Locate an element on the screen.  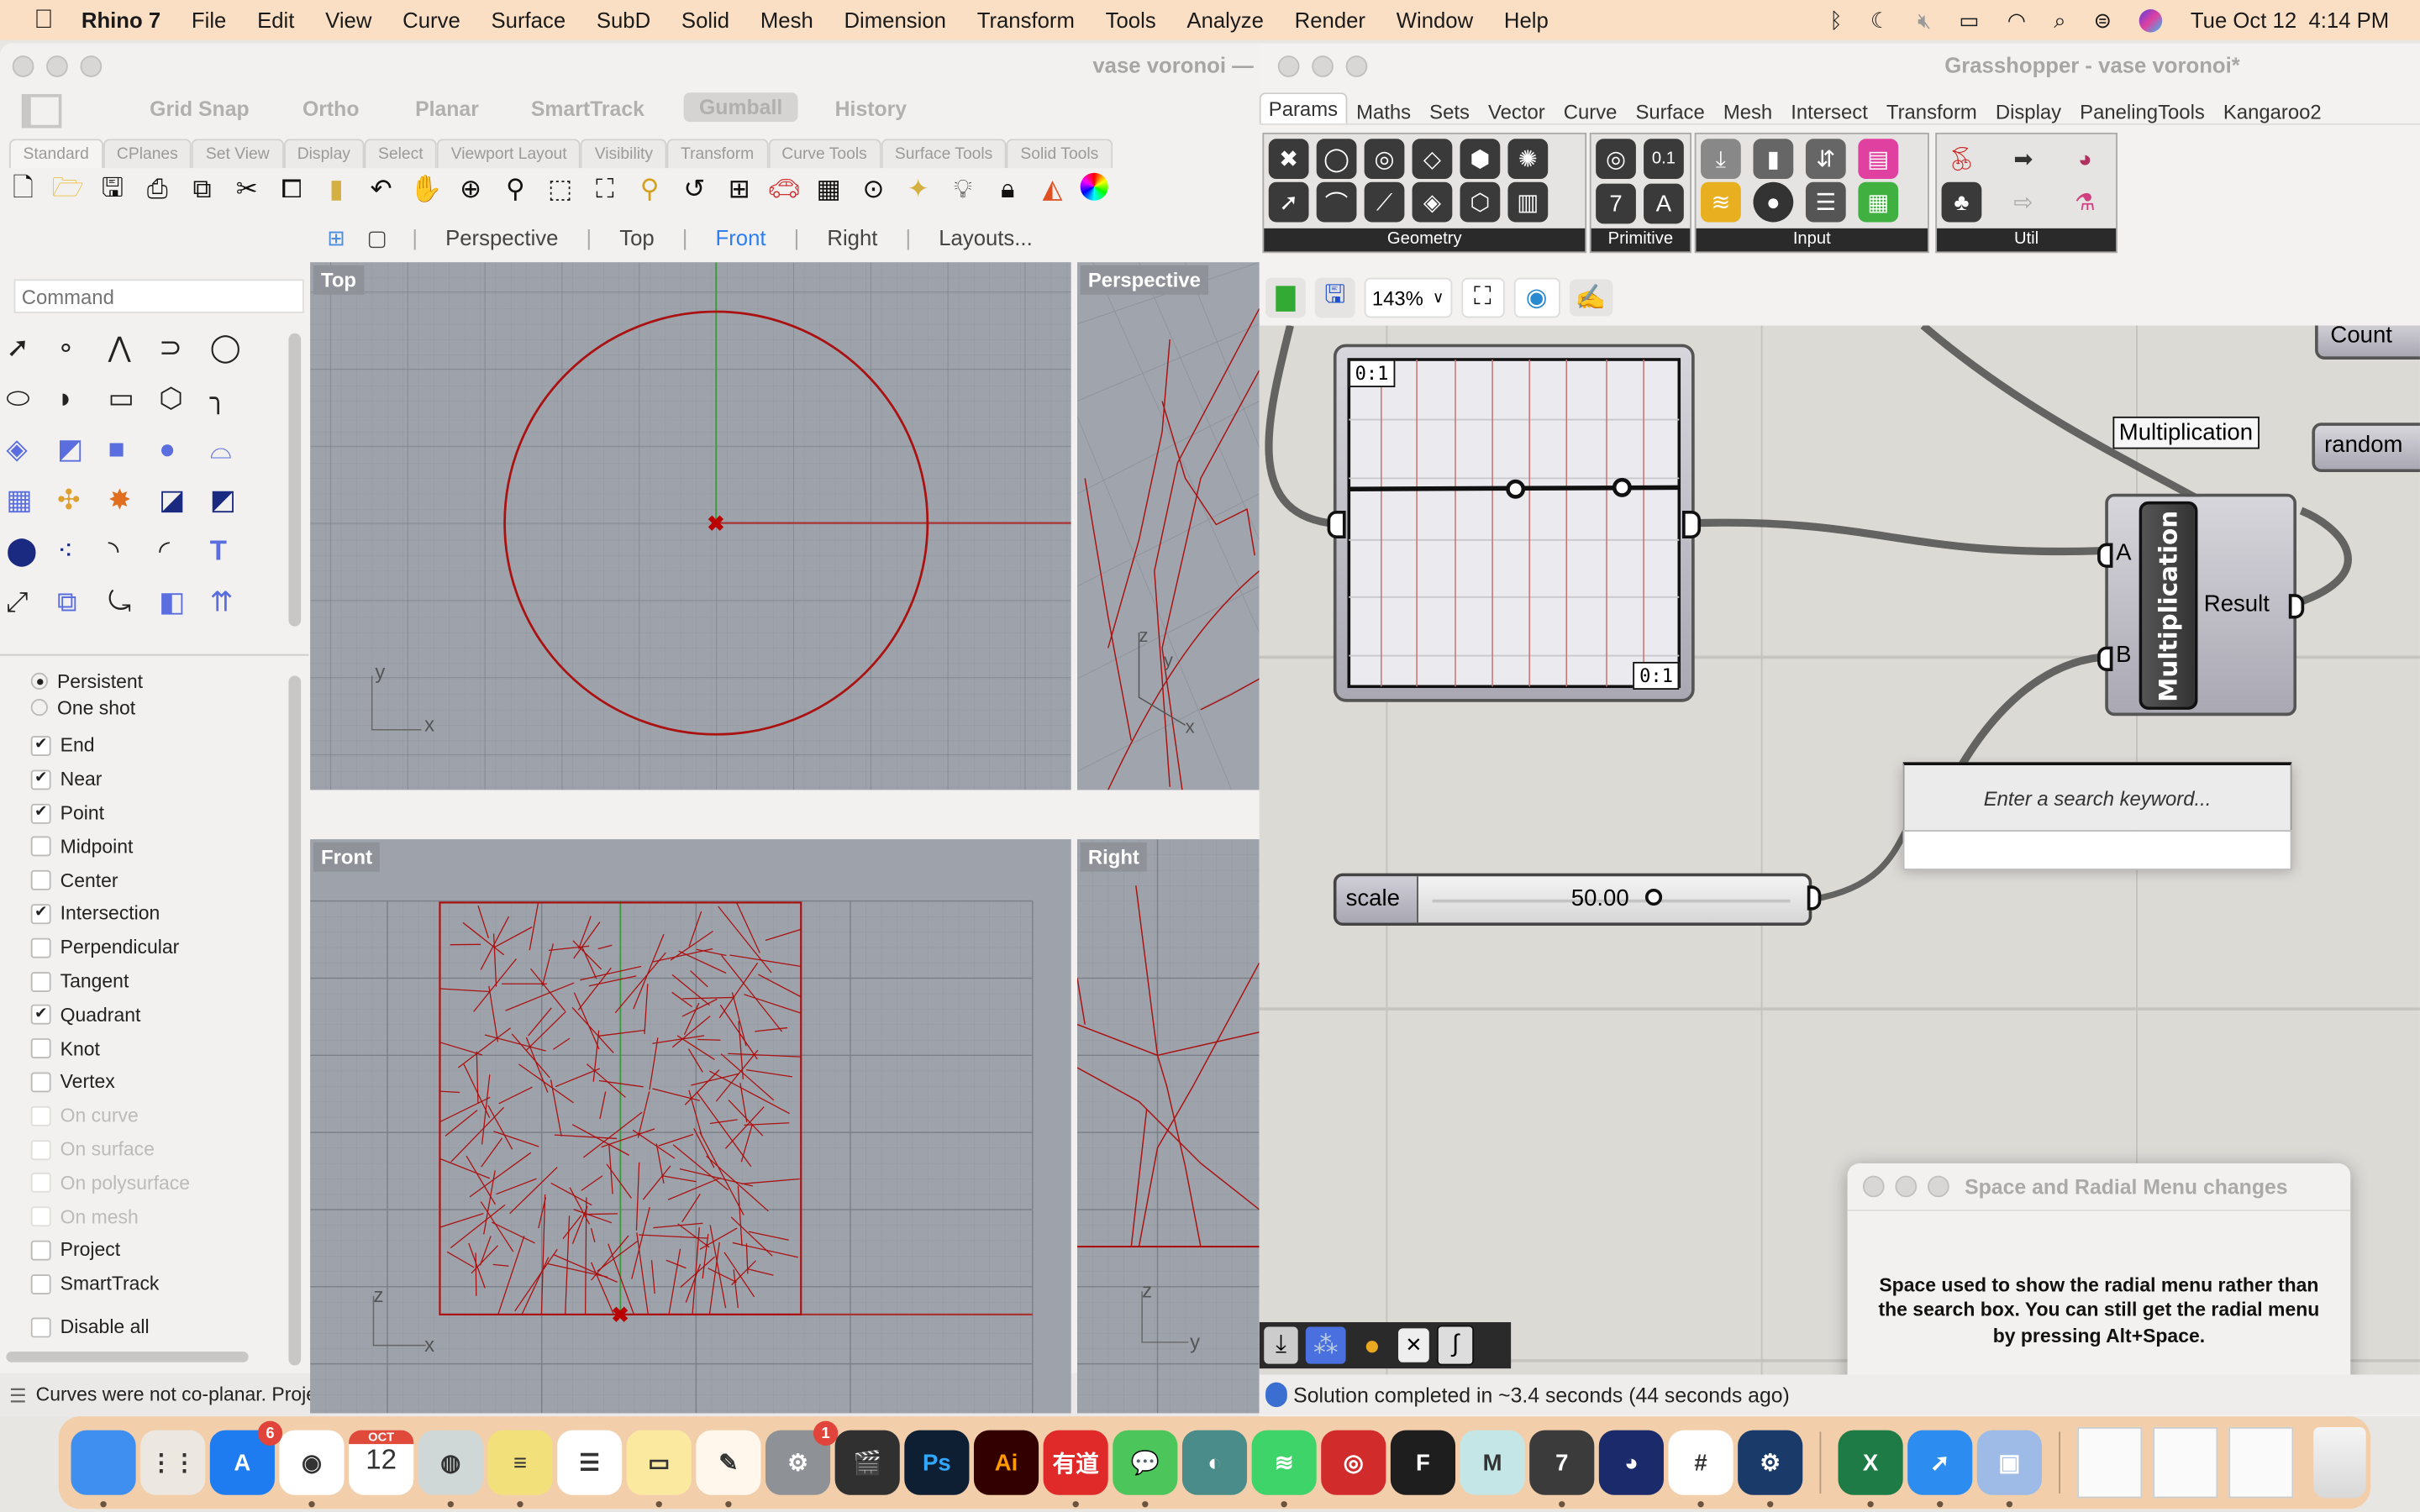
menu-solid: Solid is located at coordinates (705, 20).